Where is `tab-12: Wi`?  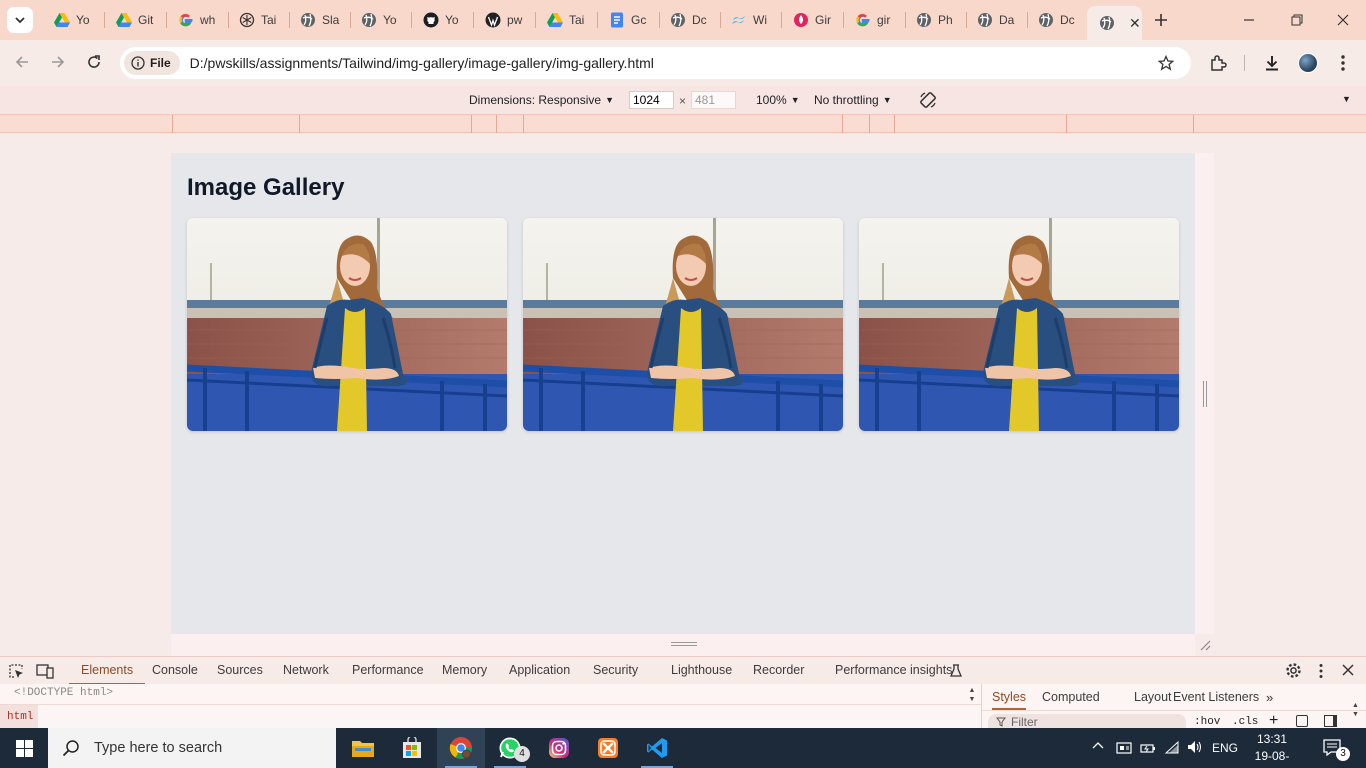
tab-12: Wi is located at coordinates (751, 20).